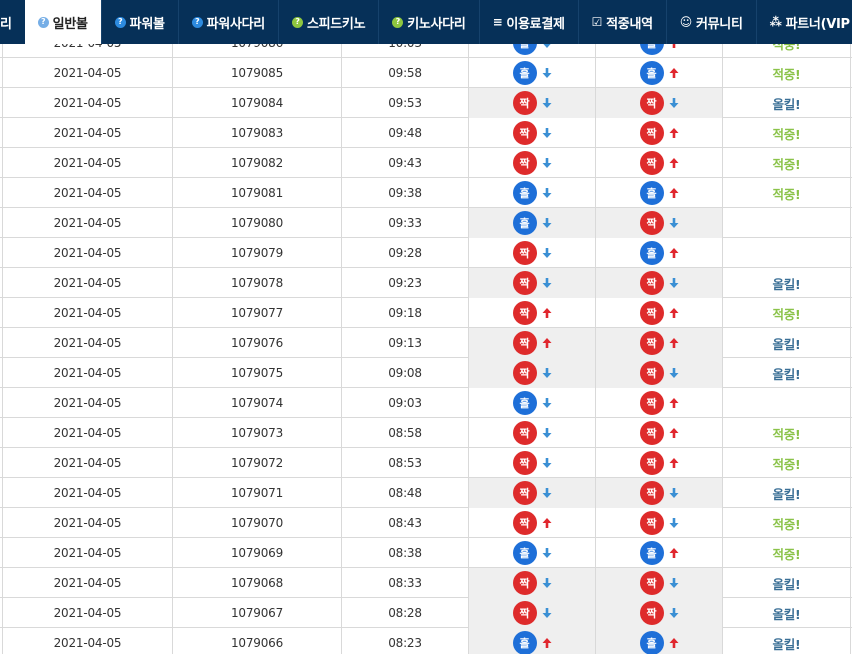  I want to click on time-cell: 09:23, so click(405, 283).